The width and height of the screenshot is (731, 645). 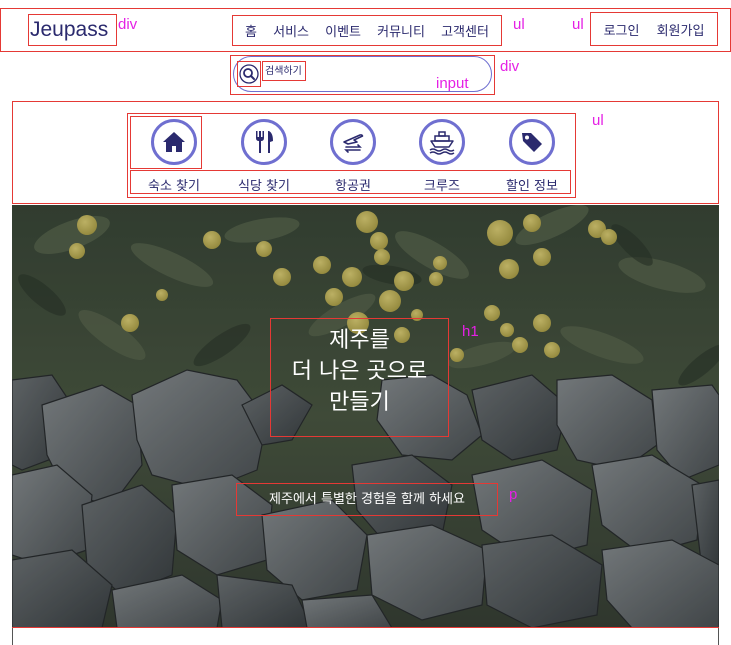 I want to click on signup-link: 회원가입, so click(x=681, y=29).